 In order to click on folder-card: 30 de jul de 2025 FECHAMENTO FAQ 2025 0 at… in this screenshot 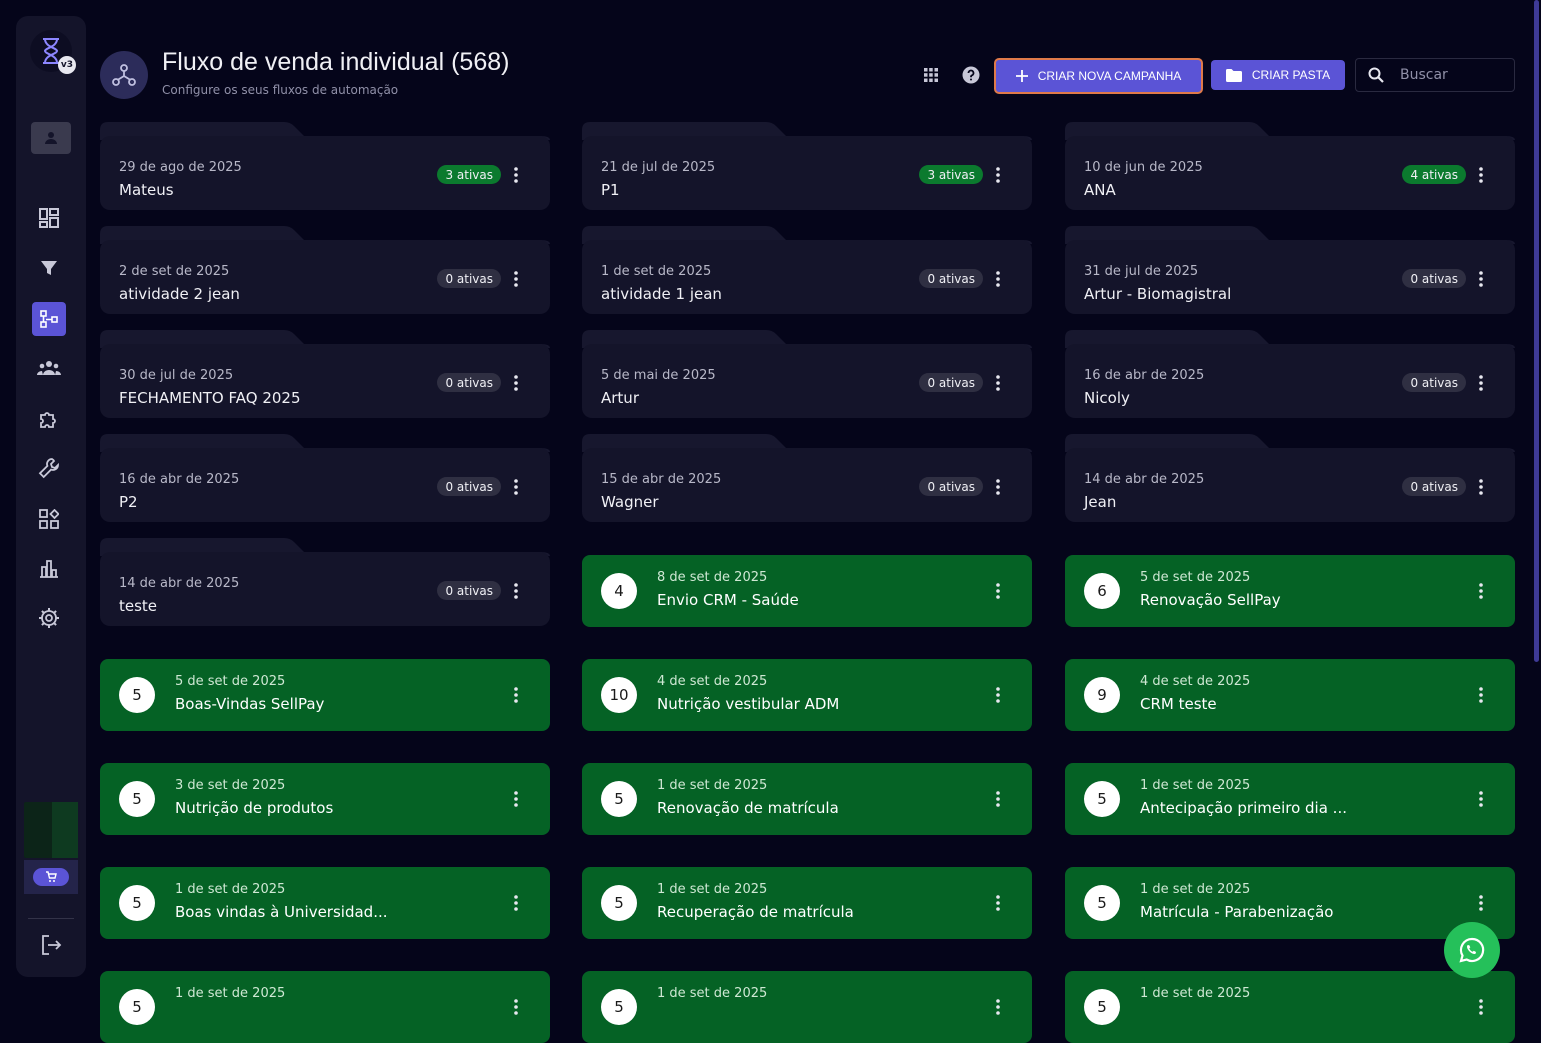, I will do `click(325, 373)`.